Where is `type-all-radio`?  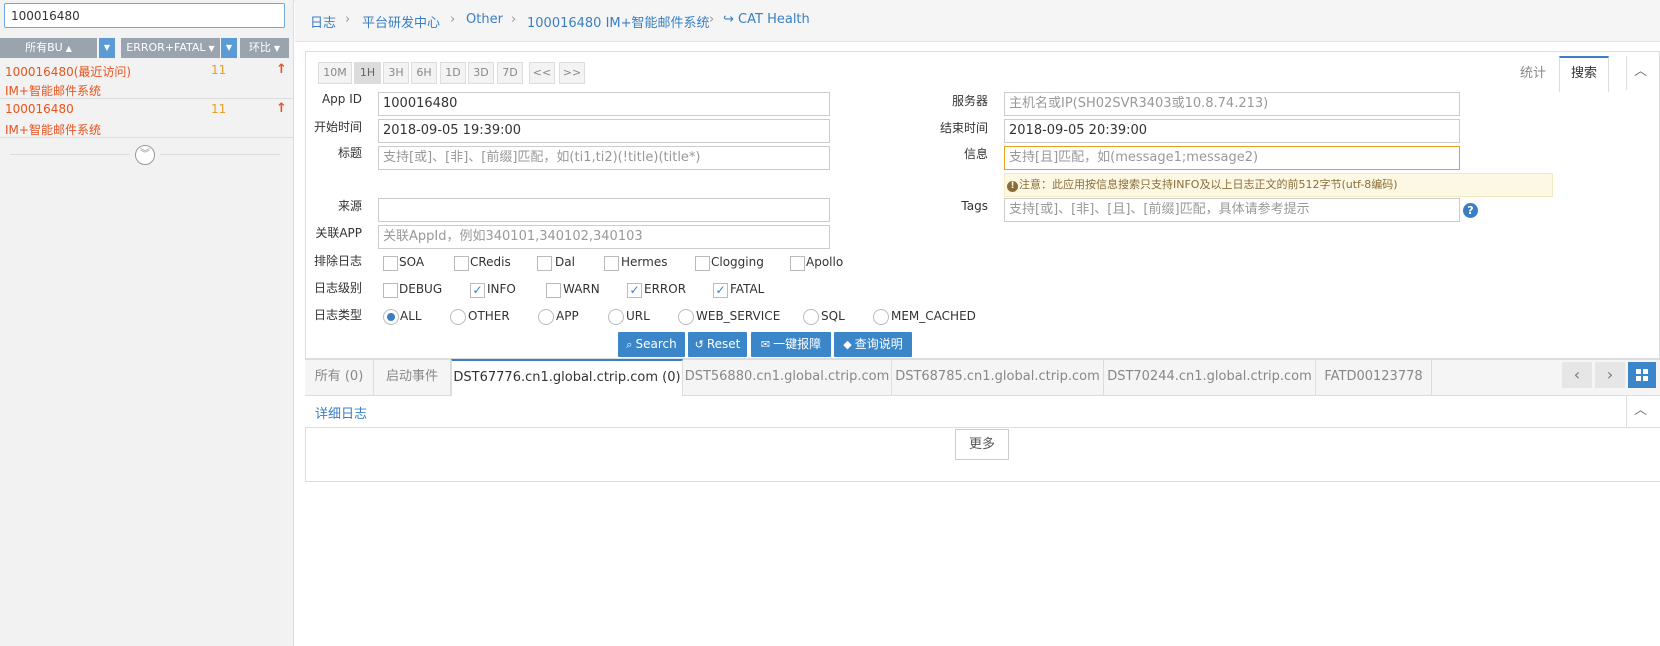 type-all-radio is located at coordinates (391, 317).